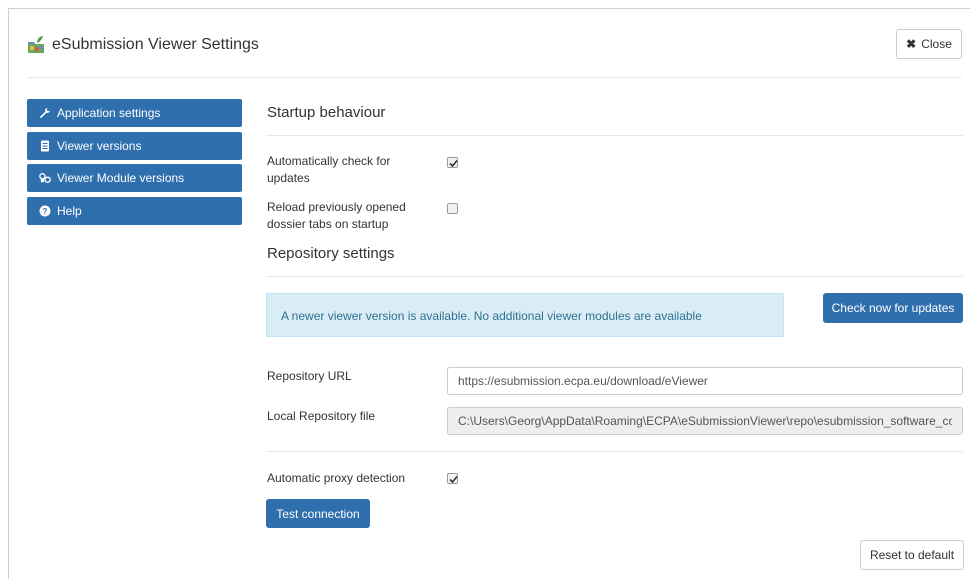 The width and height of the screenshot is (970, 579). Describe the element at coordinates (893, 308) in the screenshot. I see `check-updates-button: Check now for updates` at that location.